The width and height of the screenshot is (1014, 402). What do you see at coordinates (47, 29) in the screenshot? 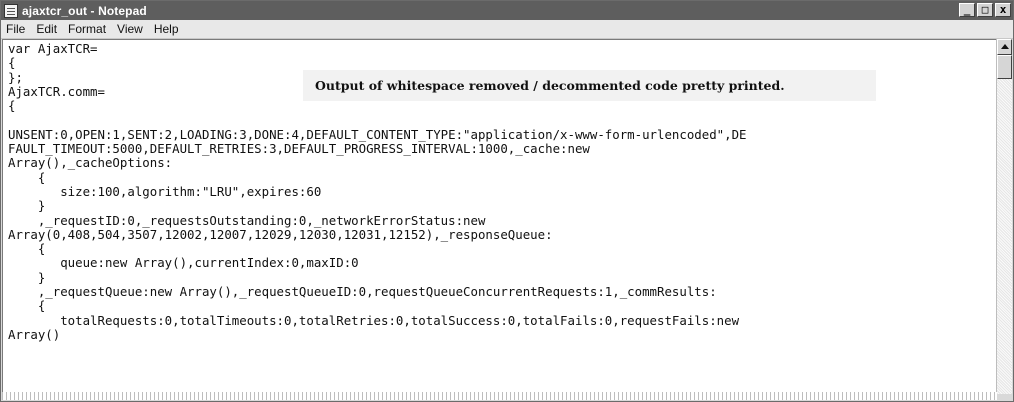
I see `menu-edit: Edit` at bounding box center [47, 29].